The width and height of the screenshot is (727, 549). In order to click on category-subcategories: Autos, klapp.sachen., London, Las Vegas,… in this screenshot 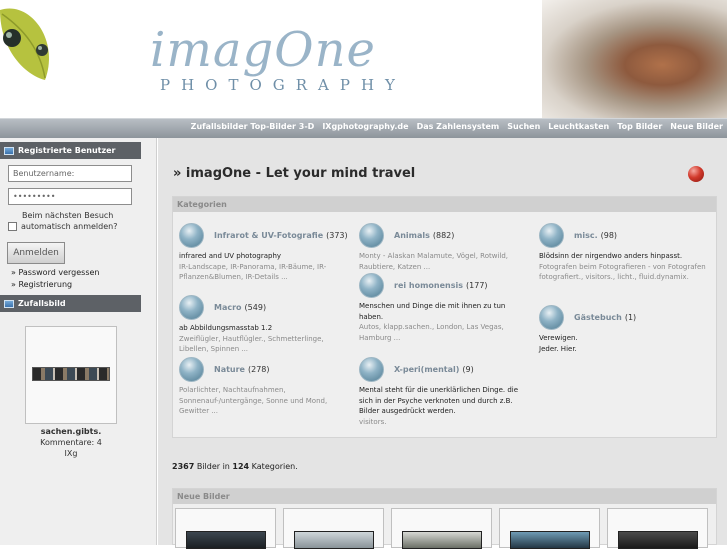, I will do `click(444, 332)`.